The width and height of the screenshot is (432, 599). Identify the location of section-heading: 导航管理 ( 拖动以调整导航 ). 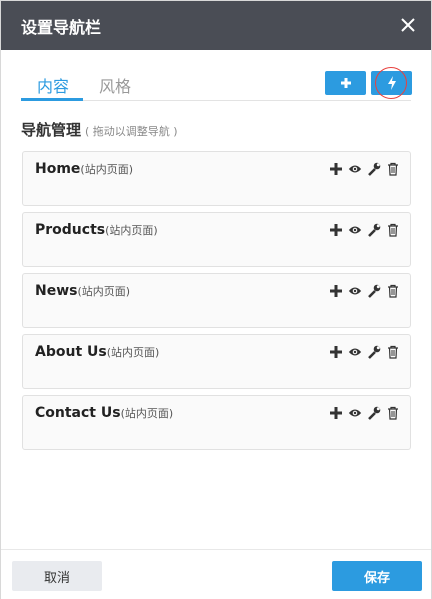
(99, 129).